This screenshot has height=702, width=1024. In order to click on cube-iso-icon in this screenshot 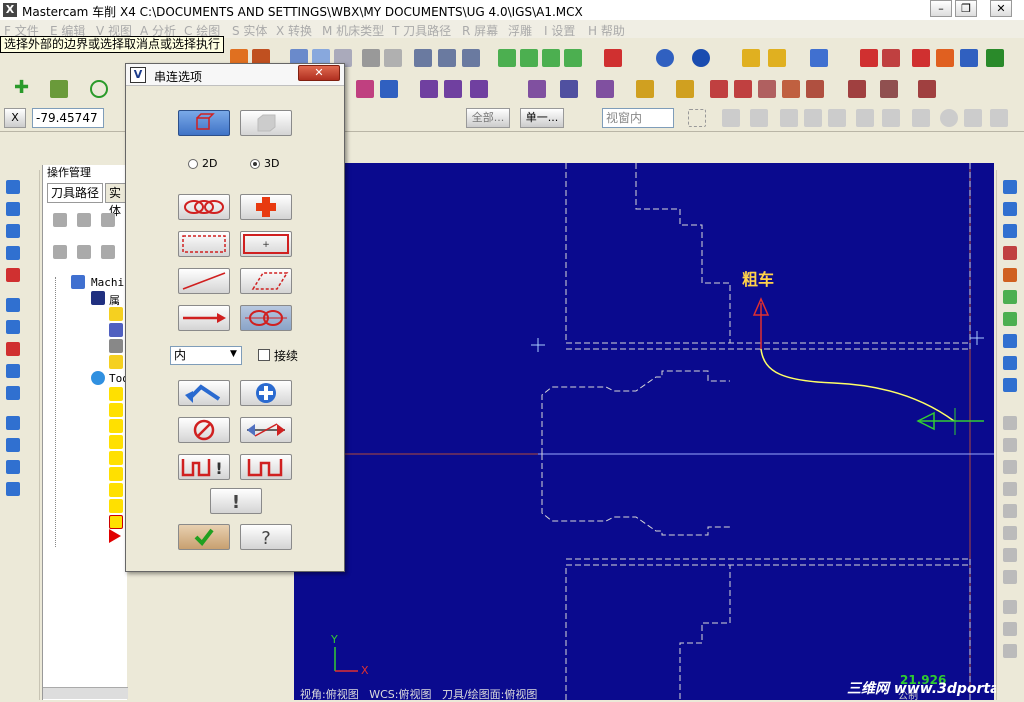, I will do `click(573, 58)`.